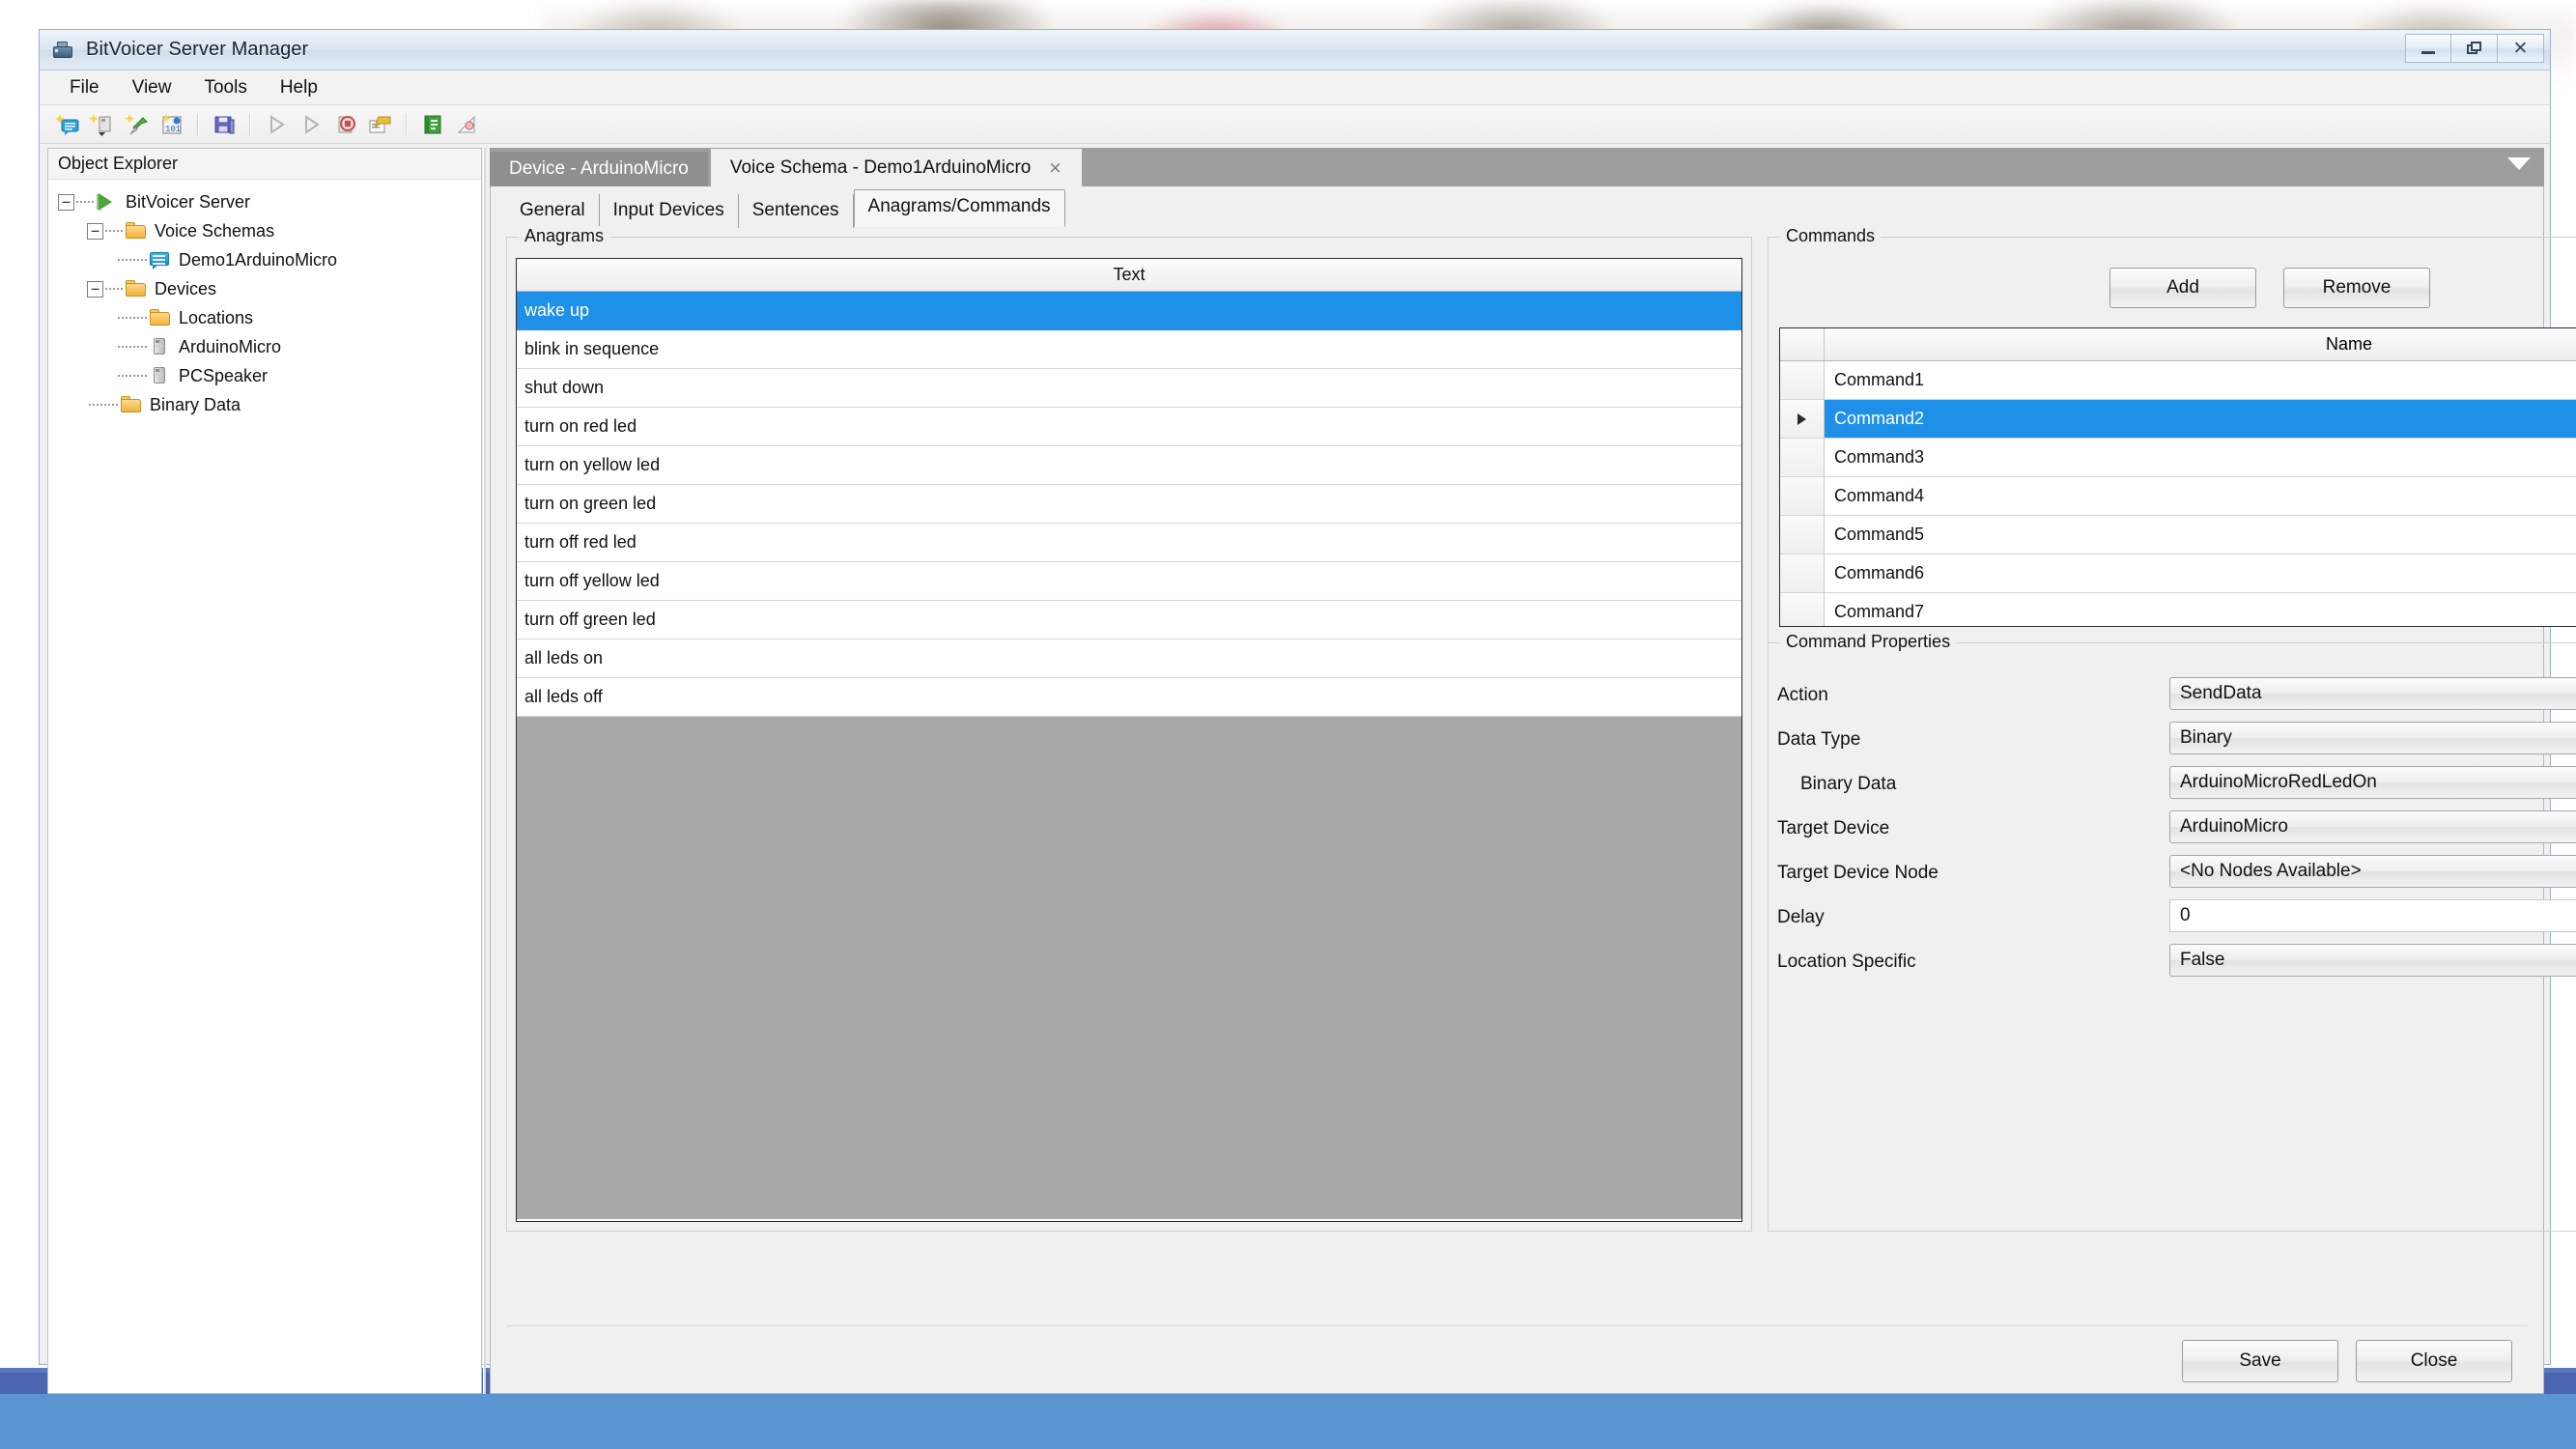 This screenshot has height=1449, width=2576. What do you see at coordinates (2260, 1361) in the screenshot?
I see `save-button-footer: Save` at bounding box center [2260, 1361].